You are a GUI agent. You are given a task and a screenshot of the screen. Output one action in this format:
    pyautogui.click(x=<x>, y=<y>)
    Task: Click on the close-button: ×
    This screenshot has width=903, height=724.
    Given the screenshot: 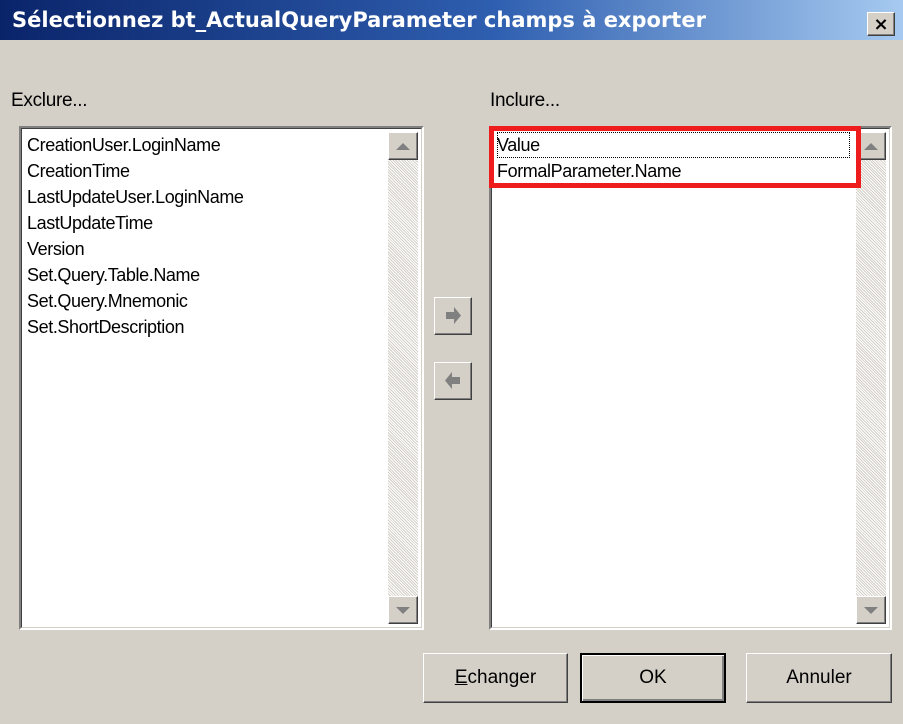 What is the action you would take?
    pyautogui.click(x=881, y=24)
    